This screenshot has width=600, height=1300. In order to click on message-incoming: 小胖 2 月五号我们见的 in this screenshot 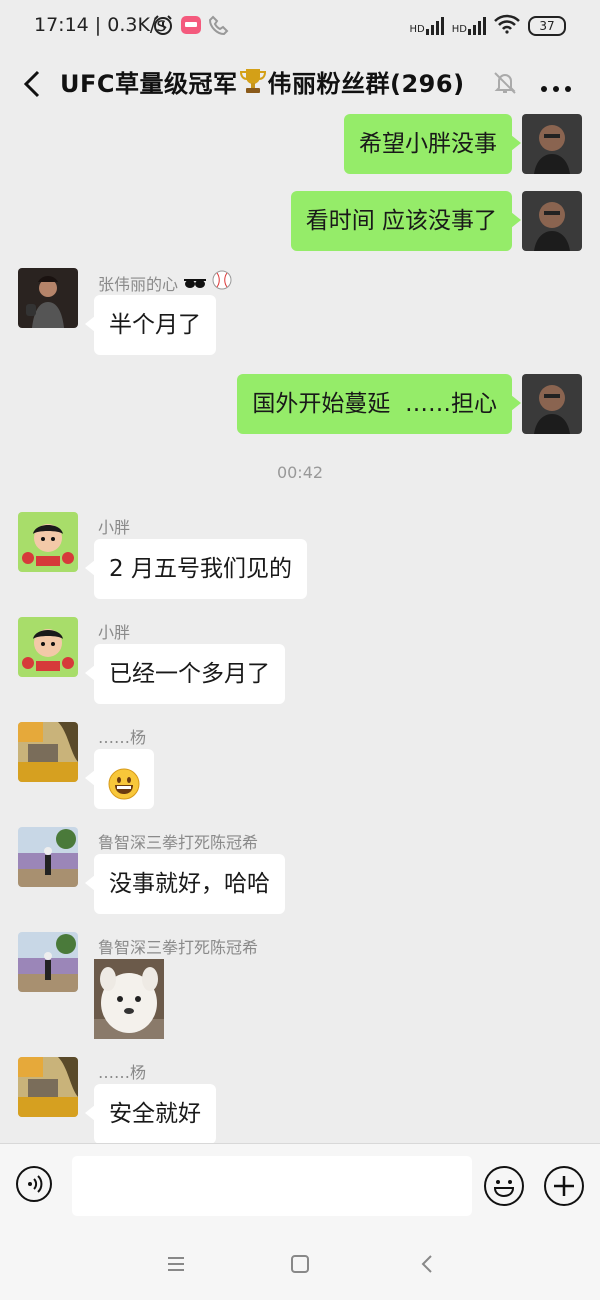, I will do `click(300, 557)`.